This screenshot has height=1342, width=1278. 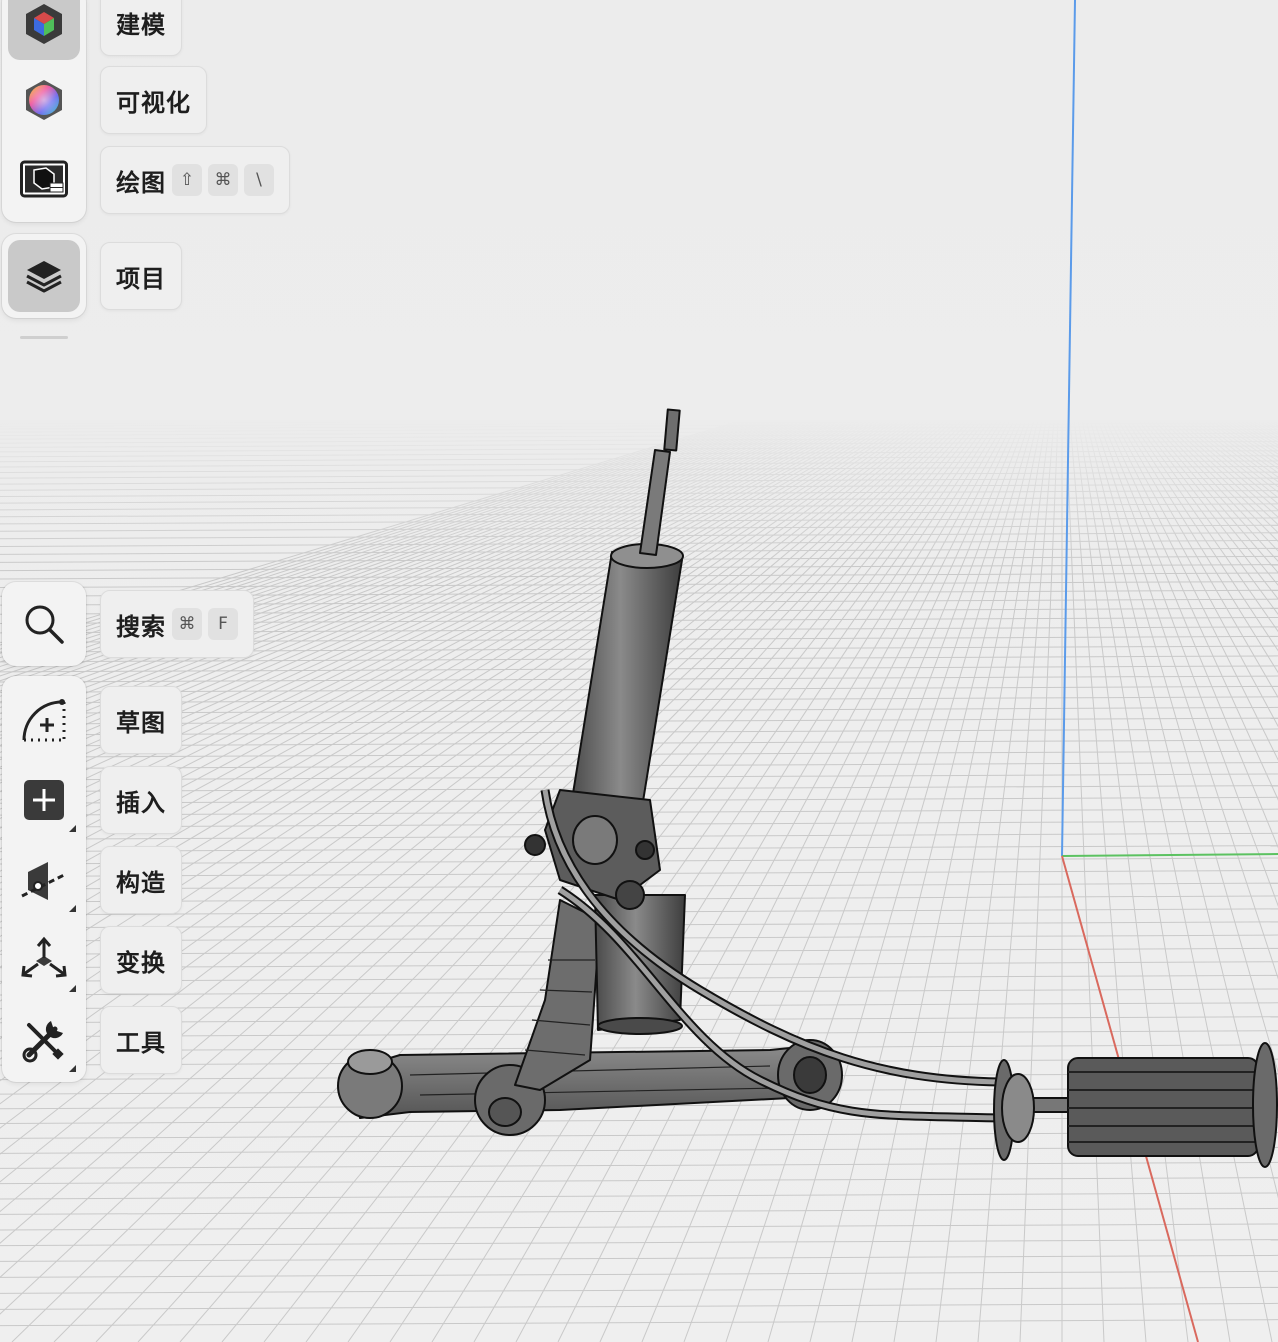 I want to click on project-panel, so click(x=44, y=276).